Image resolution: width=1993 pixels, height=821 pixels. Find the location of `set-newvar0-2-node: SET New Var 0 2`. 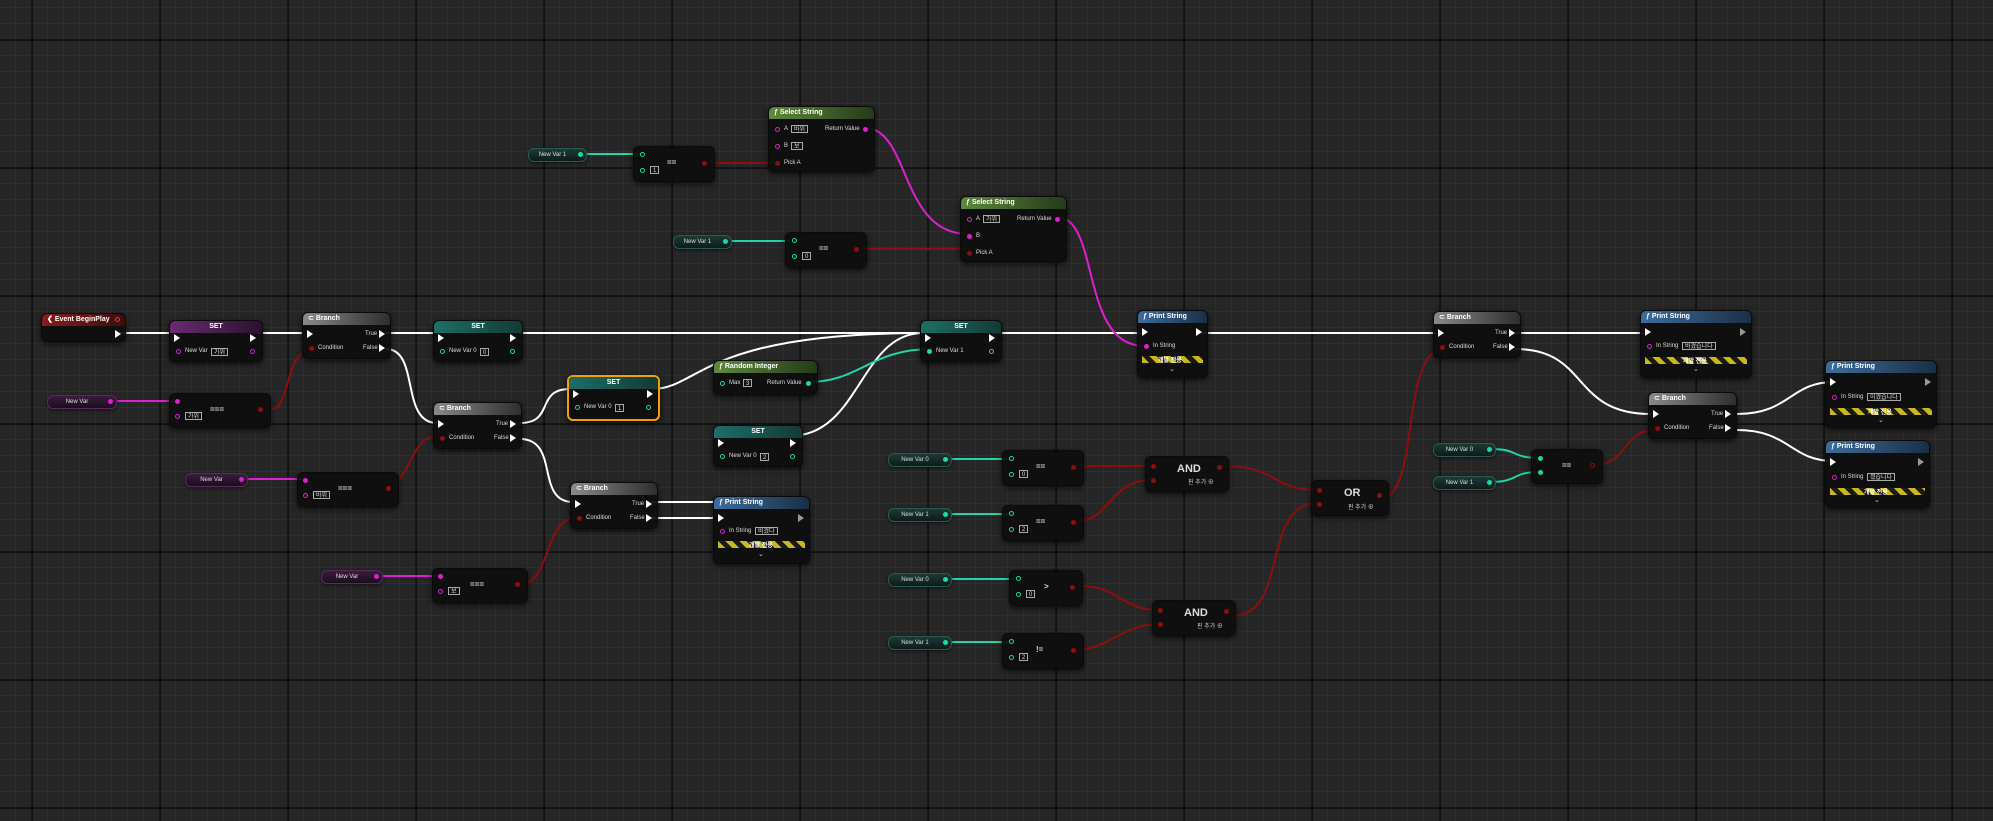

set-newvar0-2-node: SET New Var 0 2 is located at coordinates (758, 446).